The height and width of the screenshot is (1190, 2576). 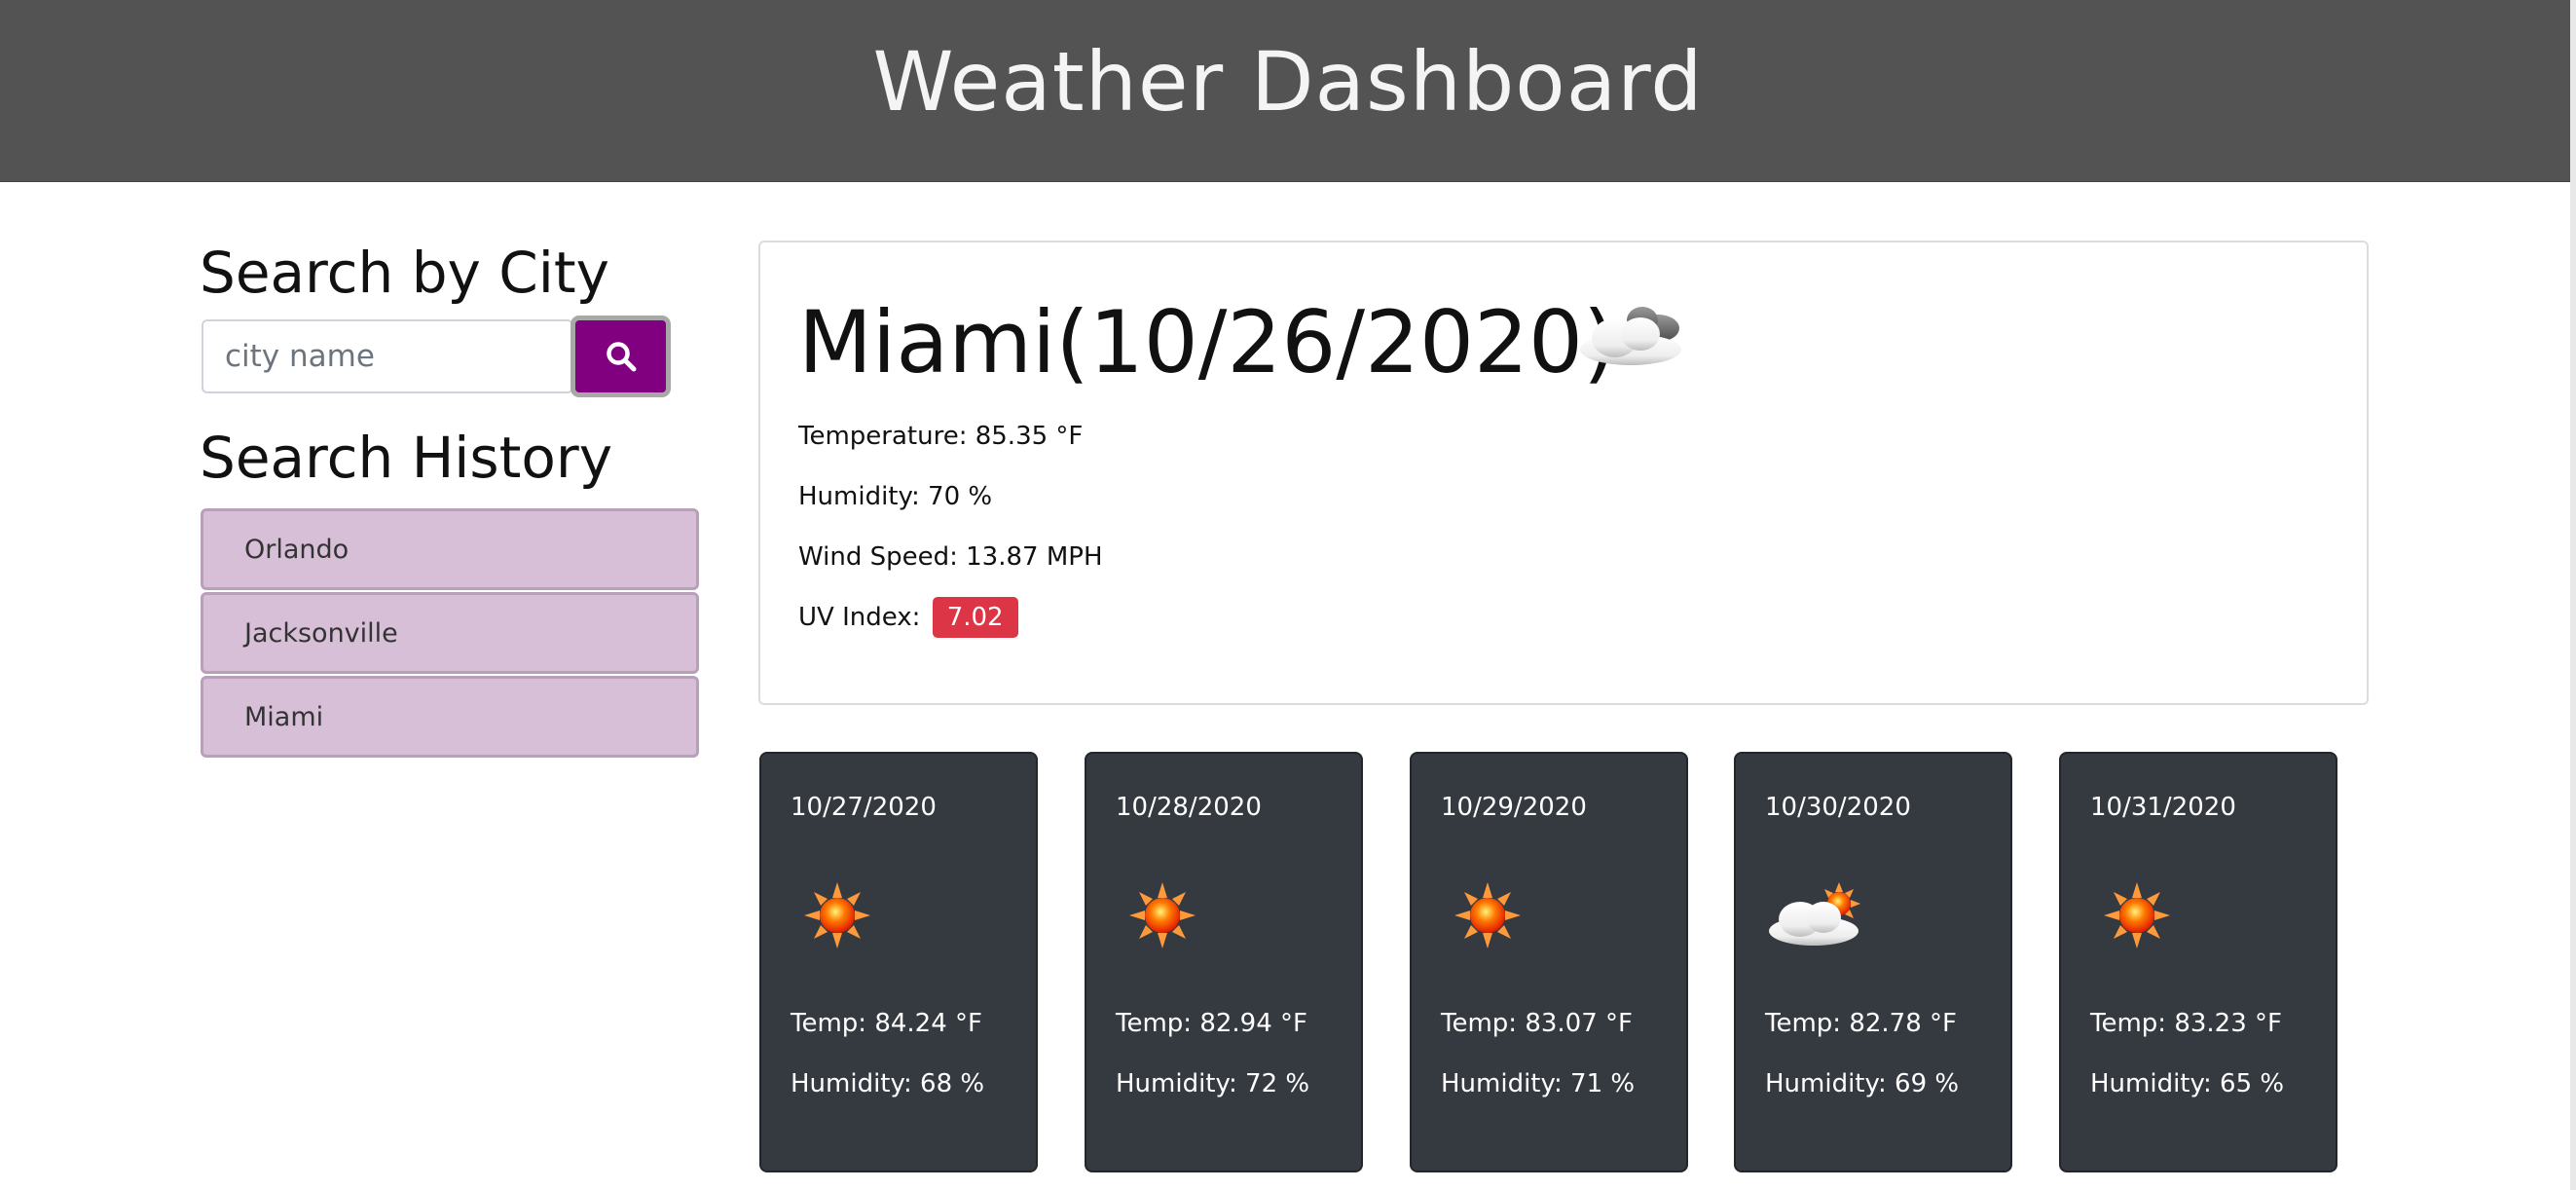 What do you see at coordinates (2573, 595) in the screenshot?
I see `page-scrollbar` at bounding box center [2573, 595].